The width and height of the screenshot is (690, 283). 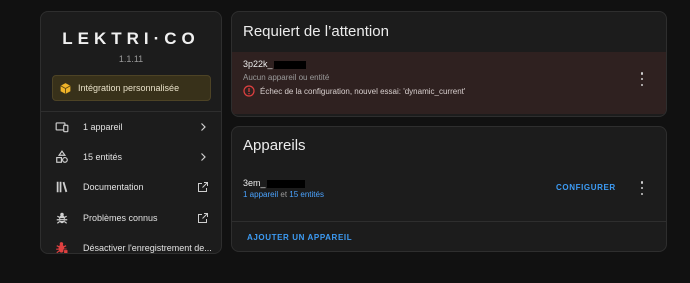 What do you see at coordinates (62, 218) in the screenshot?
I see `bug-icon` at bounding box center [62, 218].